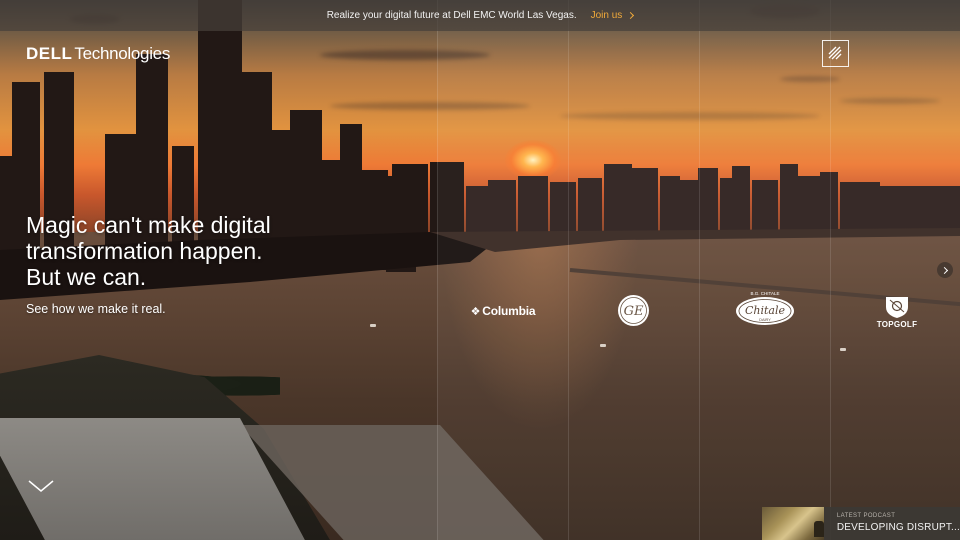 The image size is (960, 540). I want to click on podcast-thumbnail, so click(793, 523).